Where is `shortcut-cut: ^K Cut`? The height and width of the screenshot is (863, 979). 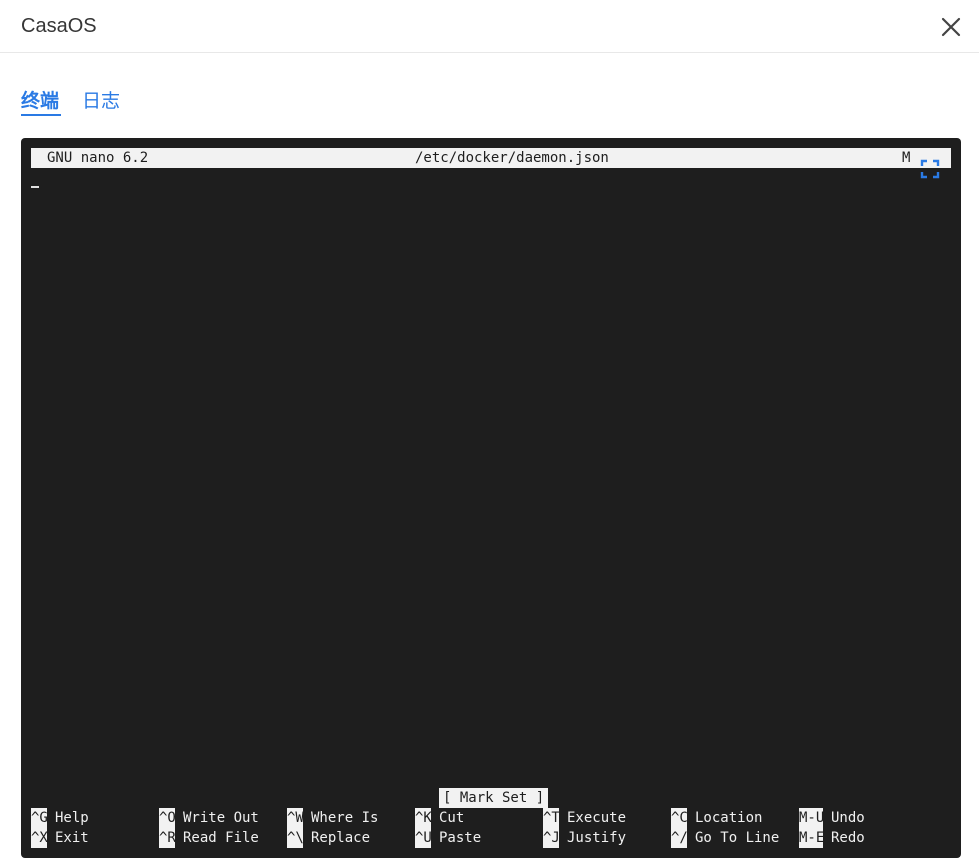 shortcut-cut: ^K Cut is located at coordinates (439, 818).